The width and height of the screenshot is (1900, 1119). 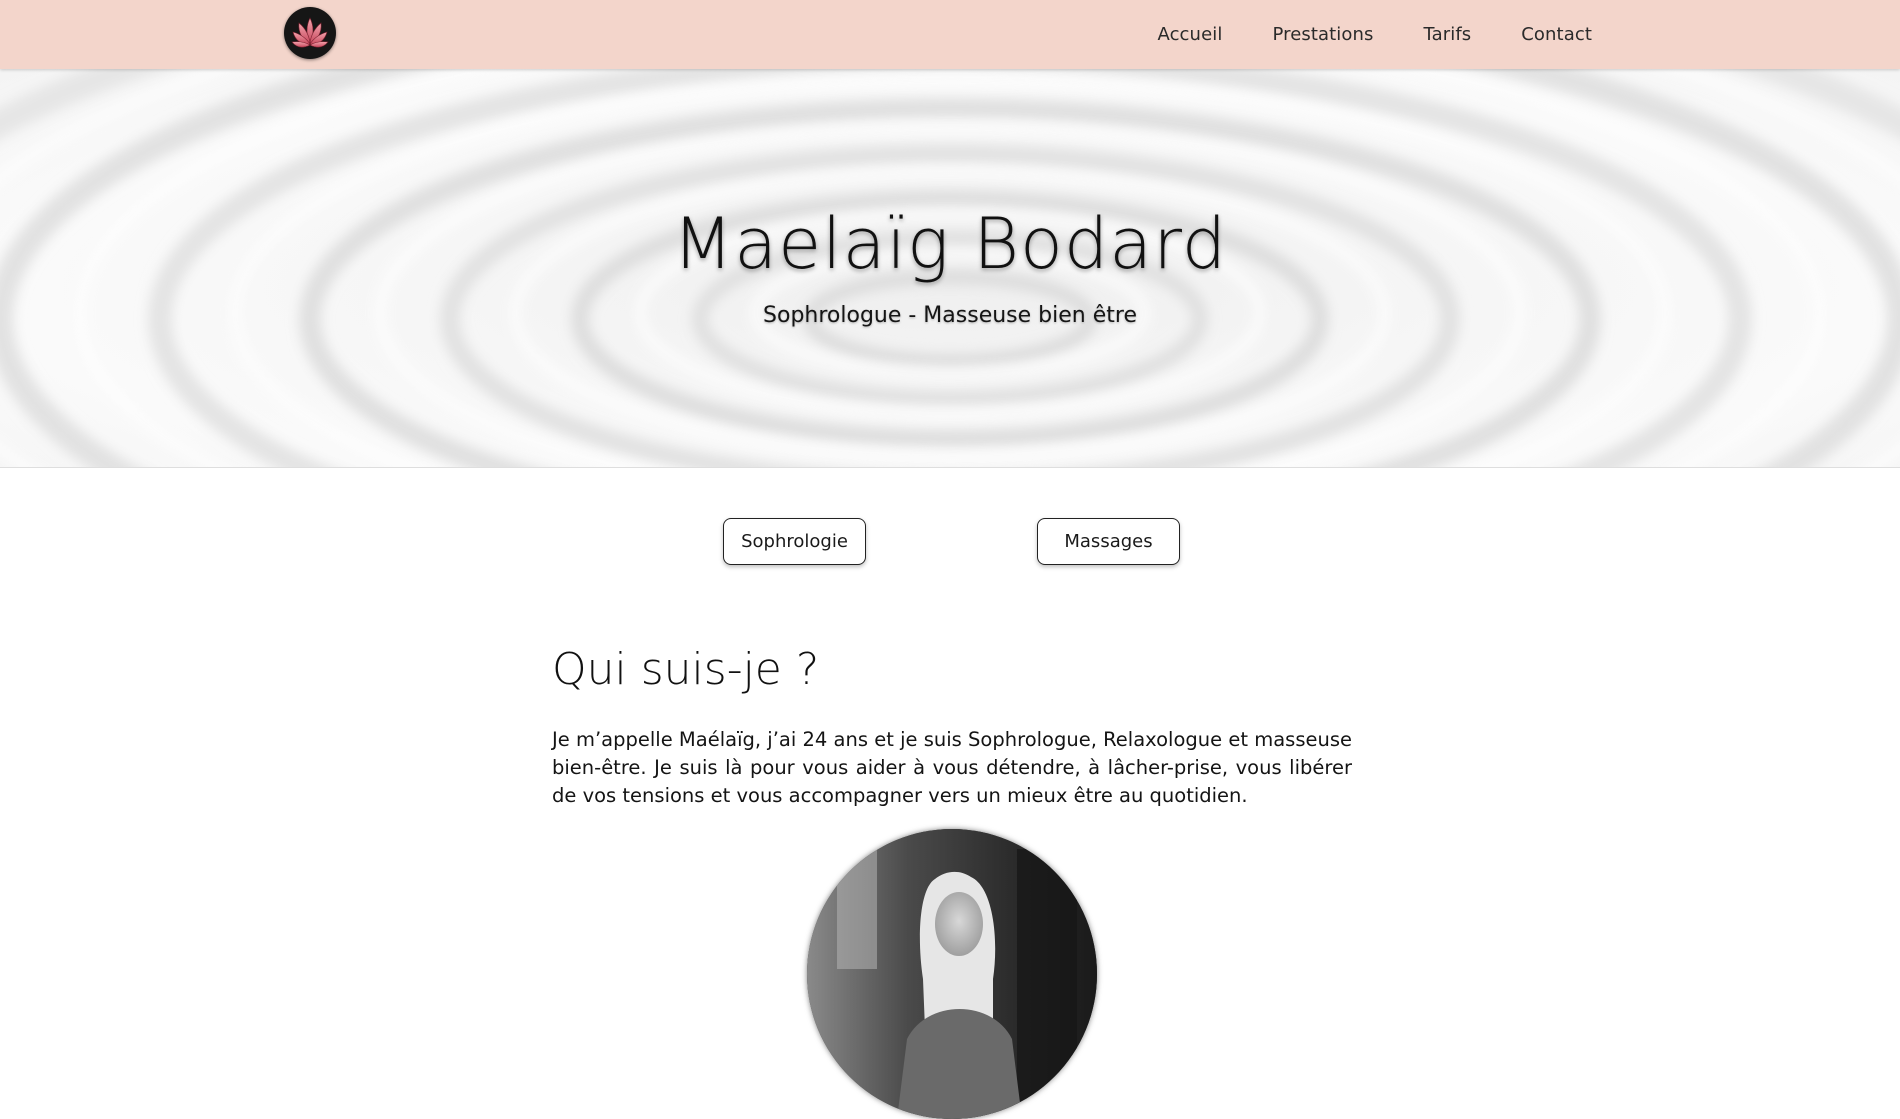 I want to click on hero-title: Maelaïg Bodard, so click(x=950, y=244).